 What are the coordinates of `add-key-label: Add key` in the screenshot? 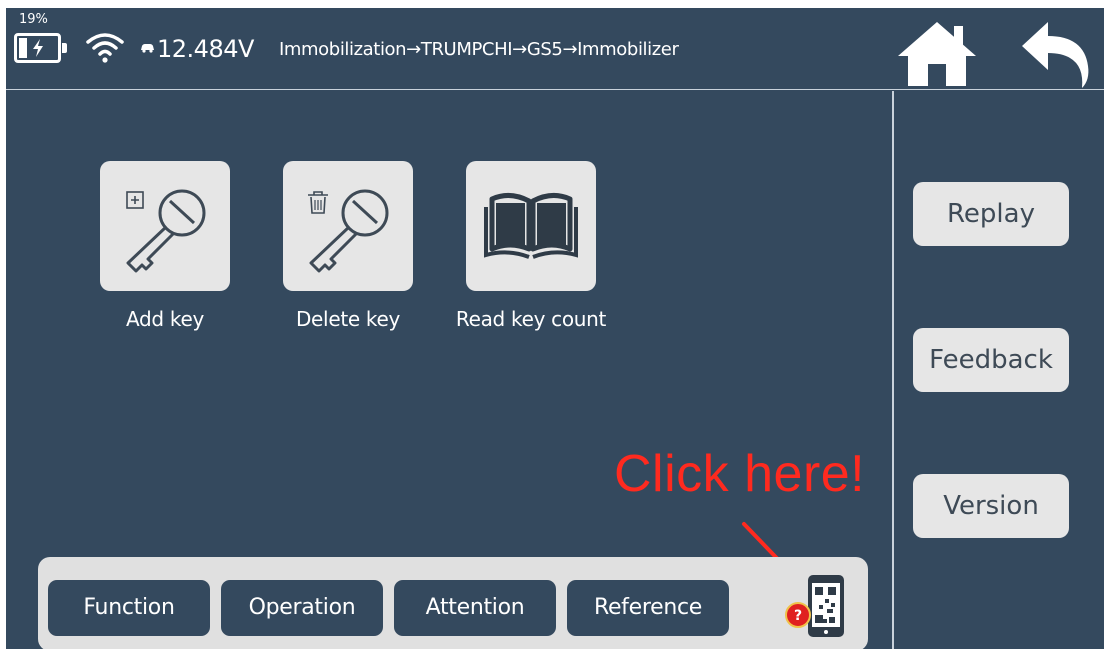 It's located at (165, 319).